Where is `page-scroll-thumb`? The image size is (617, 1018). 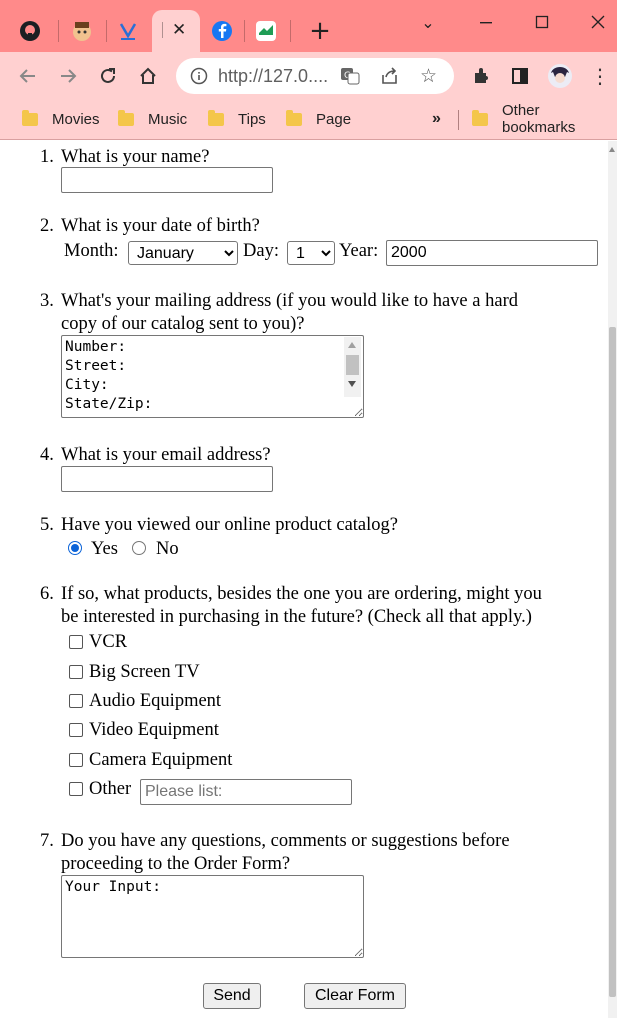
page-scroll-thumb is located at coordinates (612, 662).